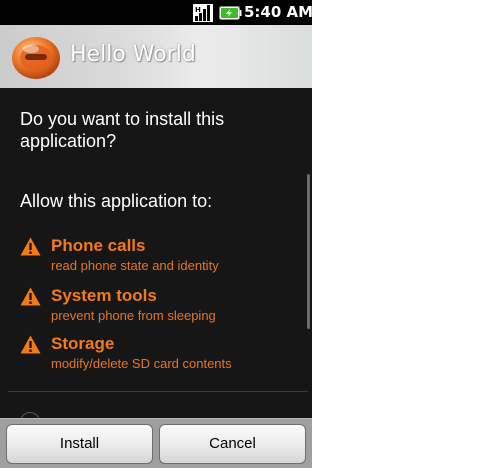  Describe the element at coordinates (79, 444) in the screenshot. I see `install-button: Install` at that location.